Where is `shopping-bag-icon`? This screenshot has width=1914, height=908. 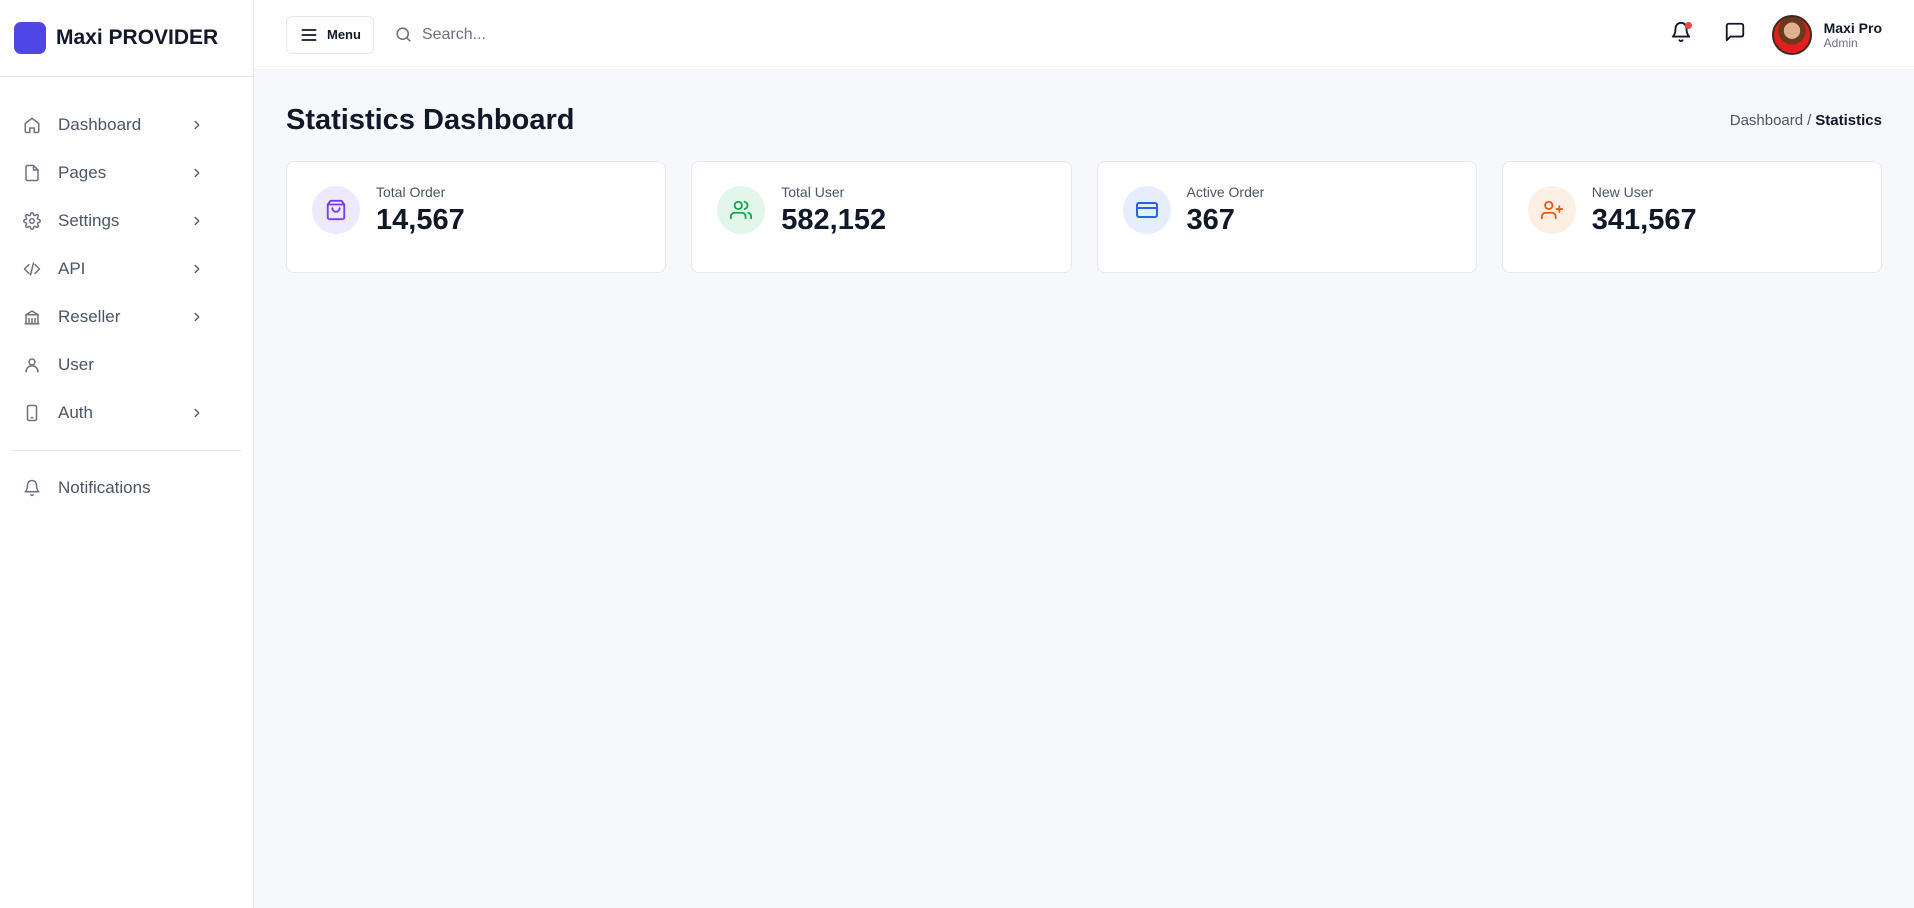 shopping-bag-icon is located at coordinates (336, 210).